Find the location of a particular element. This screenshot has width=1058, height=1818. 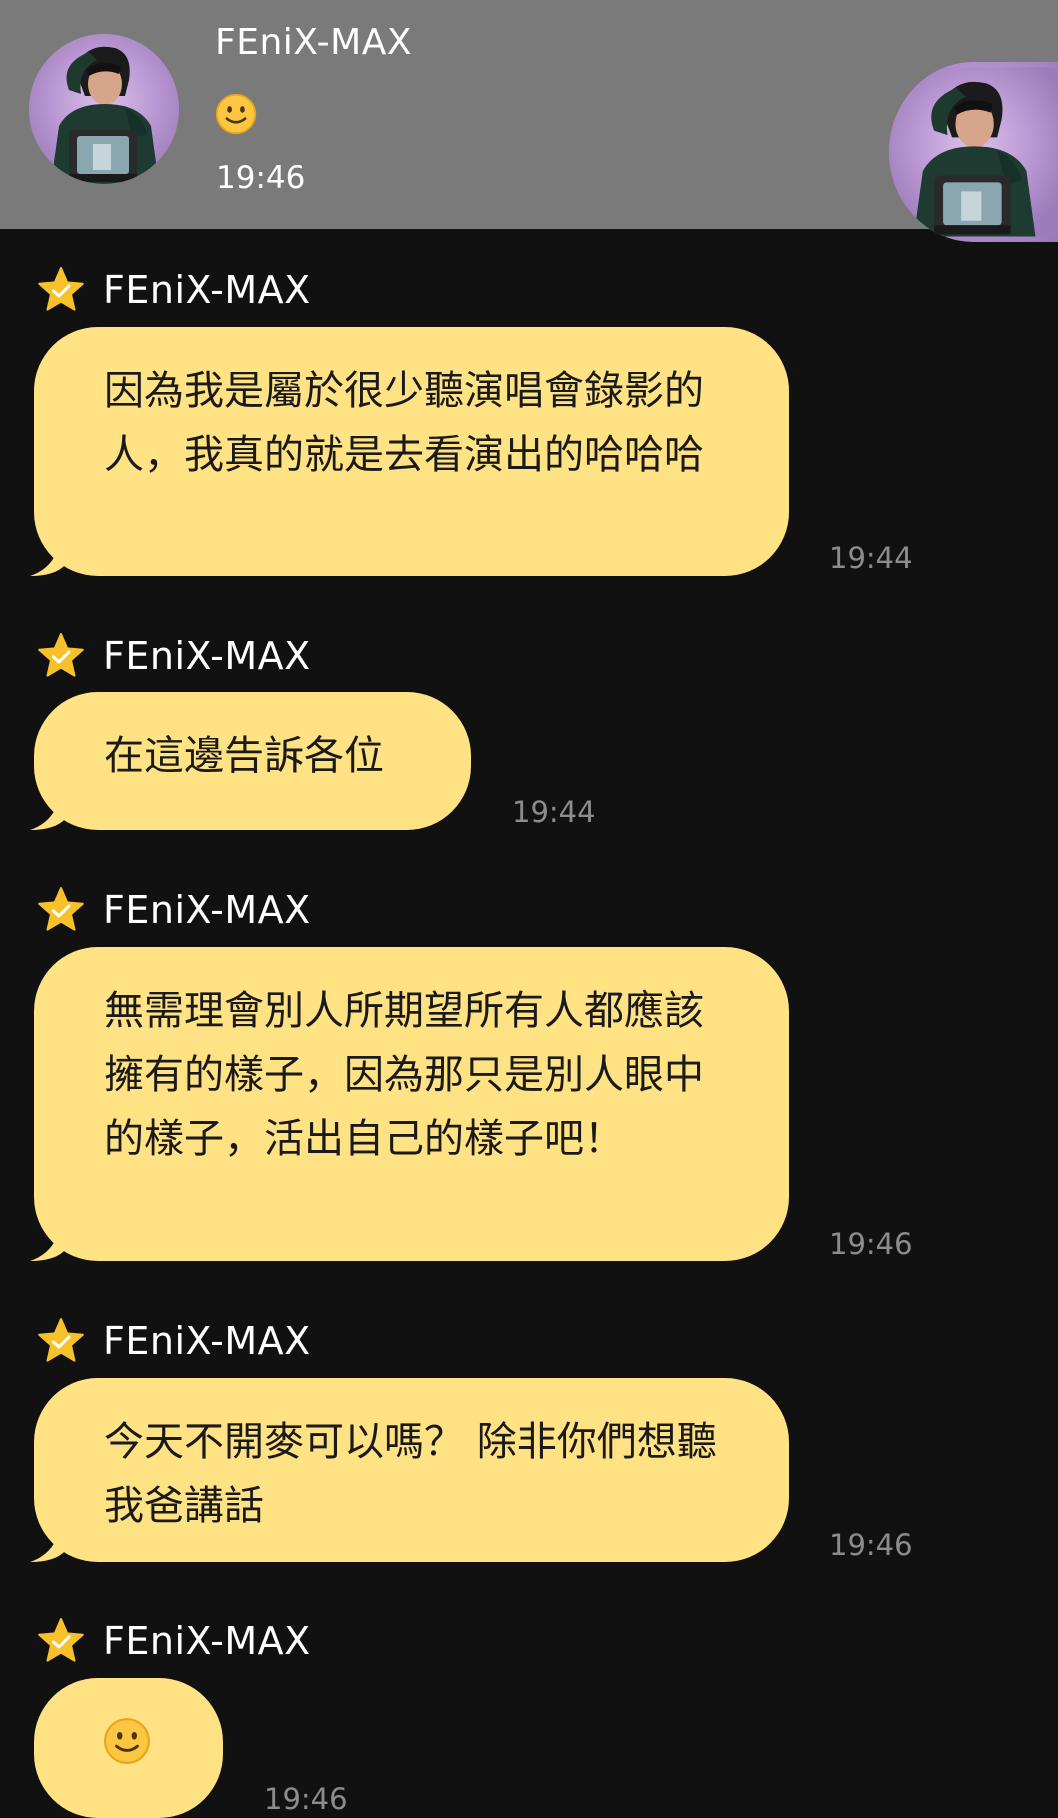

message-bubble: 今天不開麥可以嗎？ 除非你們想聽我爸講話 is located at coordinates (411, 1470).